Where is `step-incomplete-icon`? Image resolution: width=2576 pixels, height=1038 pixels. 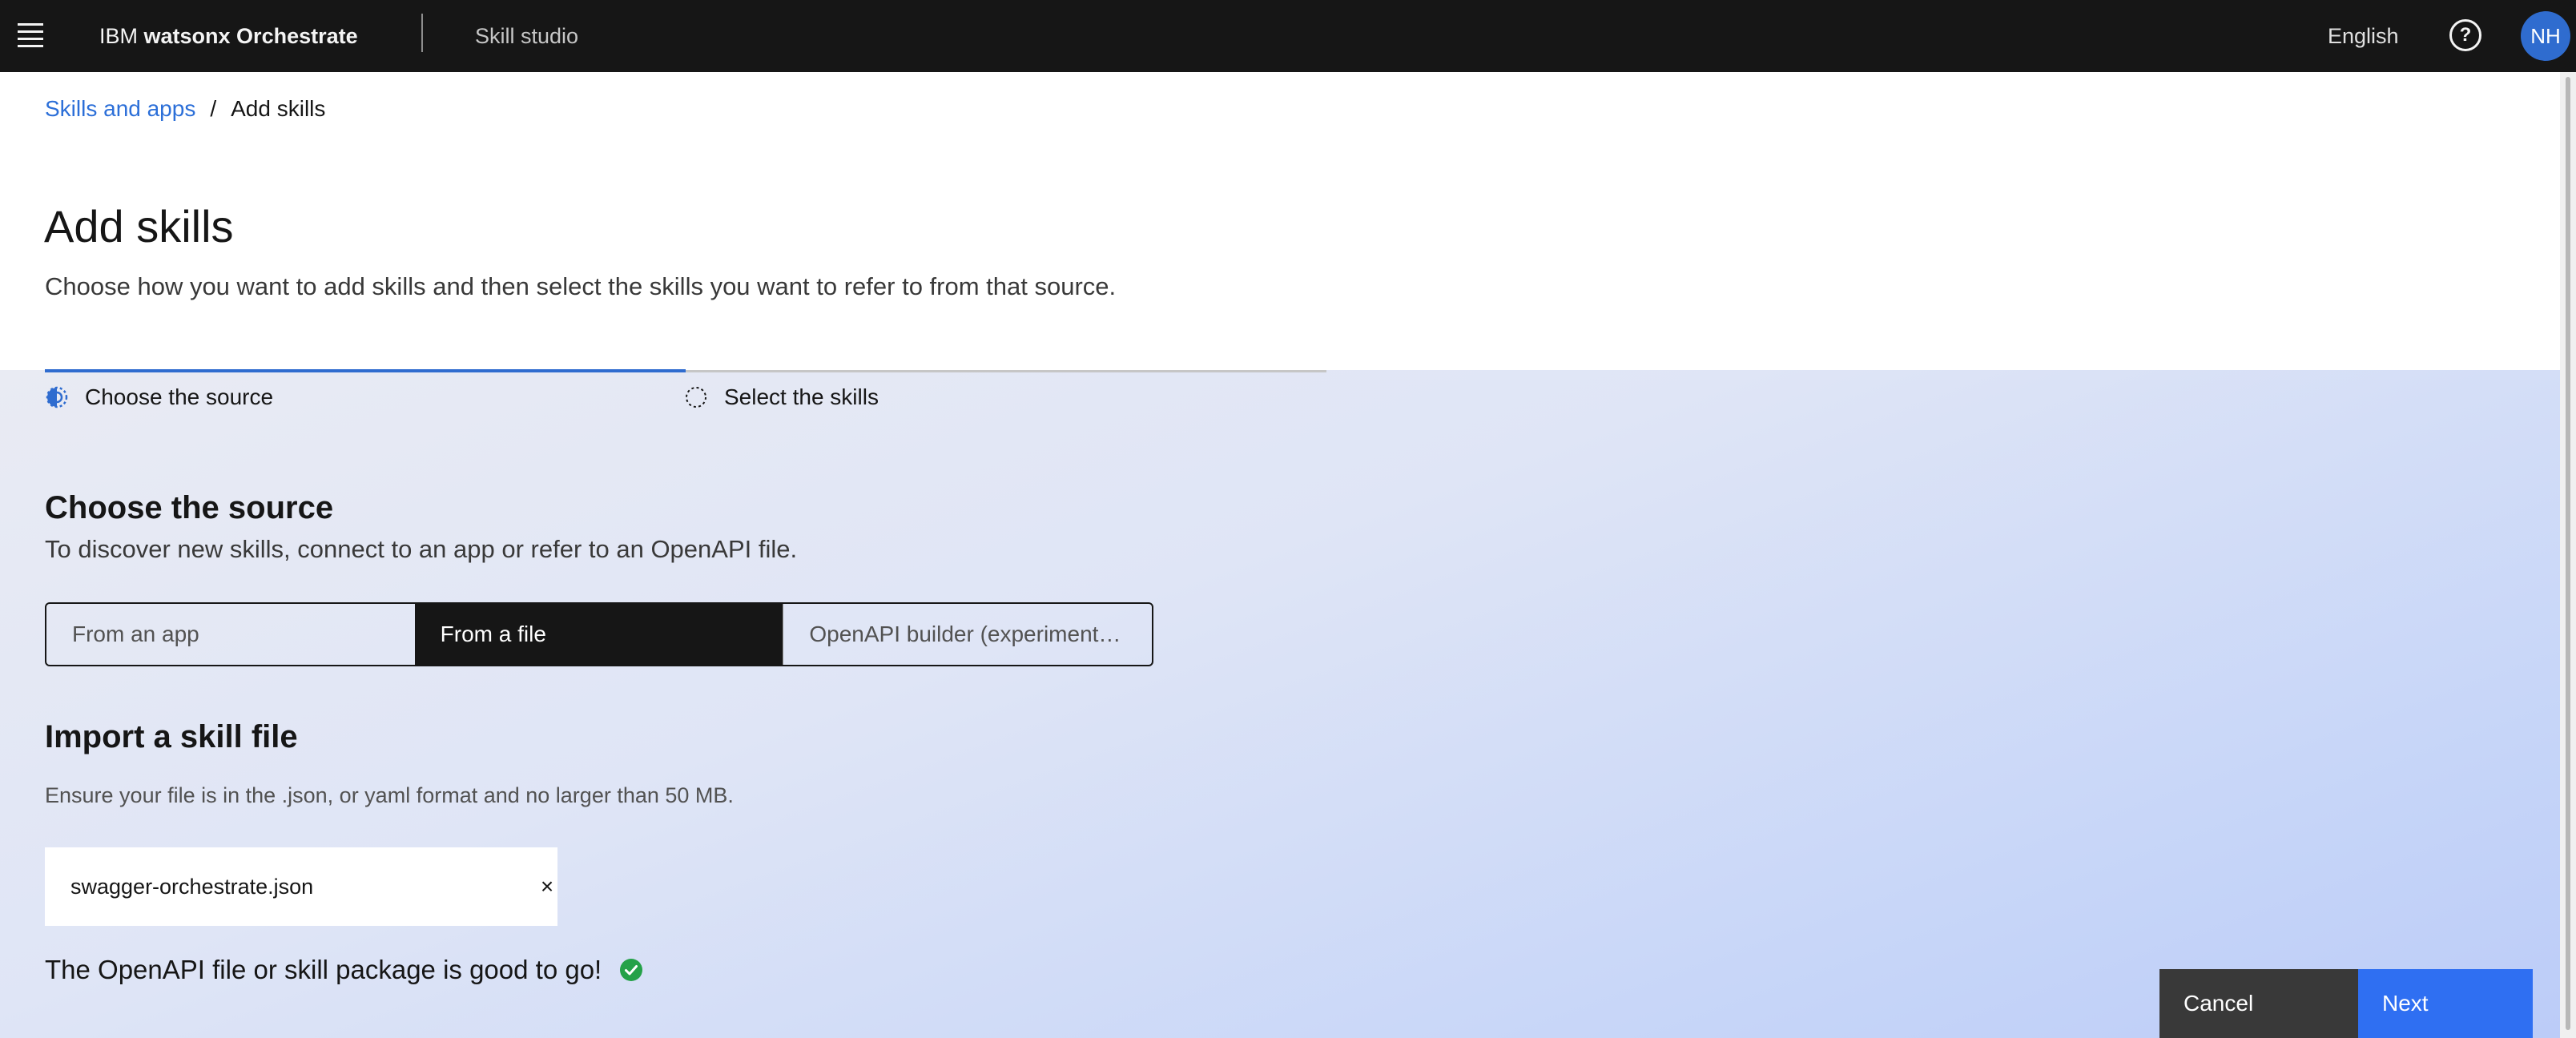
step-incomplete-icon is located at coordinates (696, 397).